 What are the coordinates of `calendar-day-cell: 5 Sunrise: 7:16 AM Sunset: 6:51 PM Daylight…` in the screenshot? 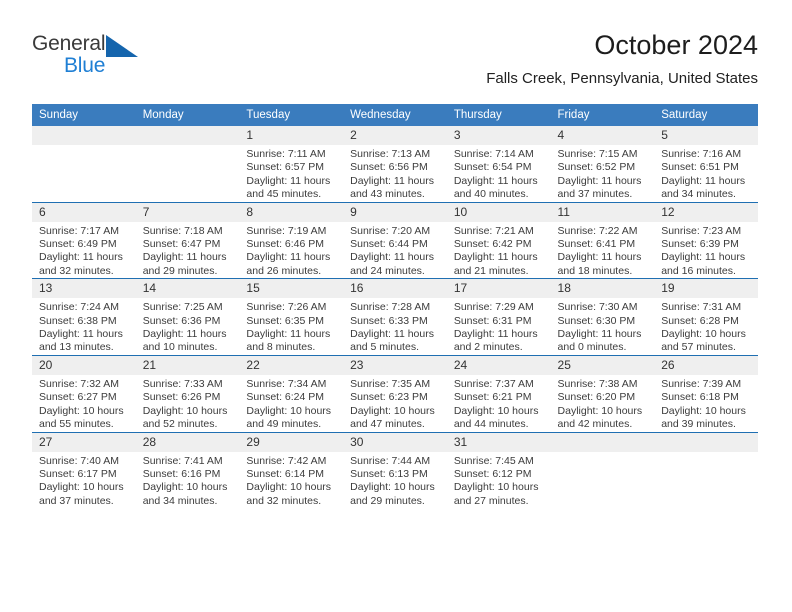 It's located at (706, 164).